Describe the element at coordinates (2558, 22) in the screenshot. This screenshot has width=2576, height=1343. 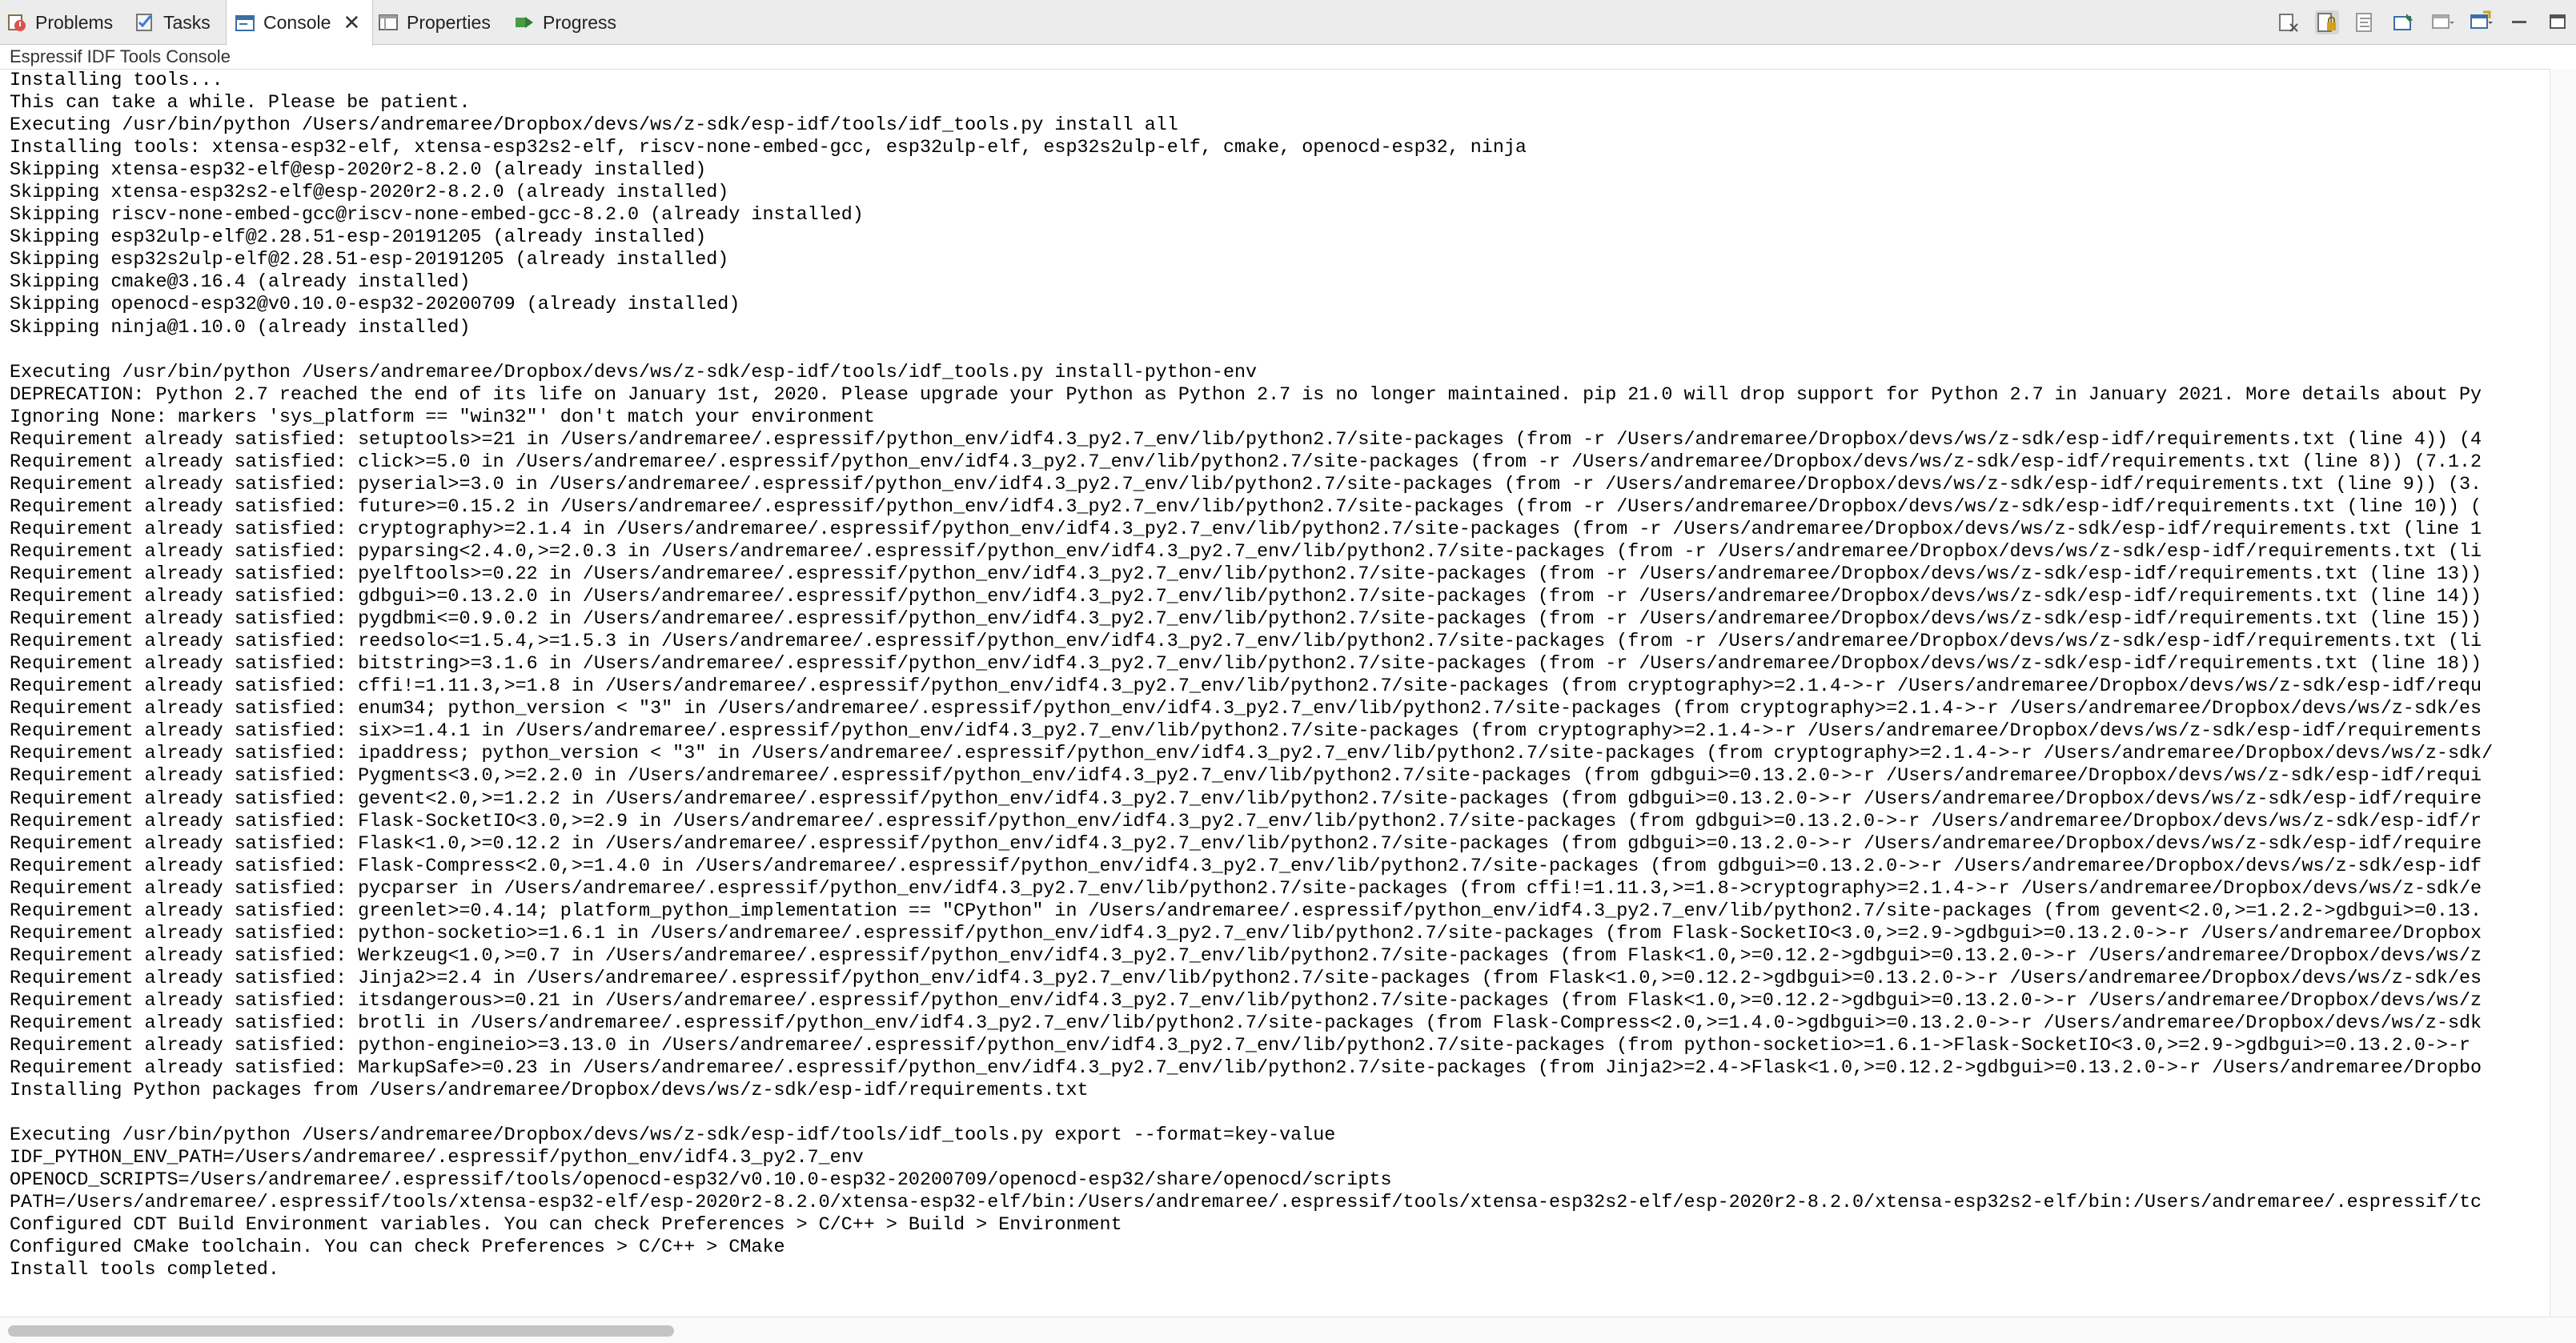
I see `maximize-icon` at that location.